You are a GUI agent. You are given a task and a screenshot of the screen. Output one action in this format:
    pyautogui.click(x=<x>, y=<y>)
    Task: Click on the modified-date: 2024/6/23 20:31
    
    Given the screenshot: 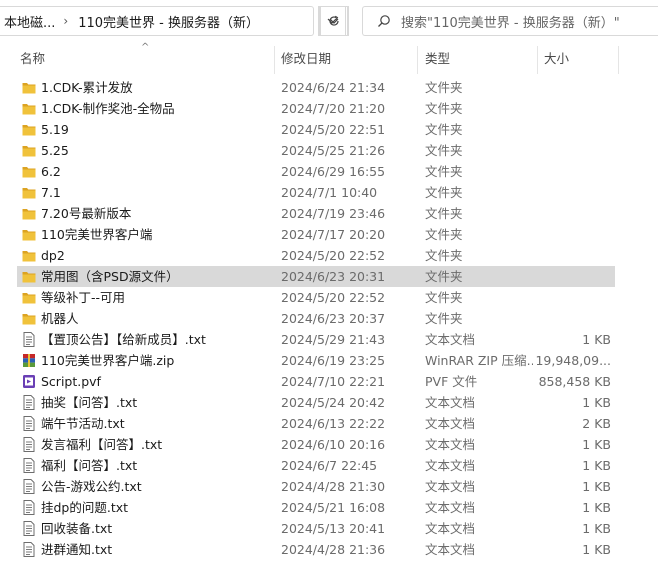 What is the action you would take?
    pyautogui.click(x=333, y=276)
    